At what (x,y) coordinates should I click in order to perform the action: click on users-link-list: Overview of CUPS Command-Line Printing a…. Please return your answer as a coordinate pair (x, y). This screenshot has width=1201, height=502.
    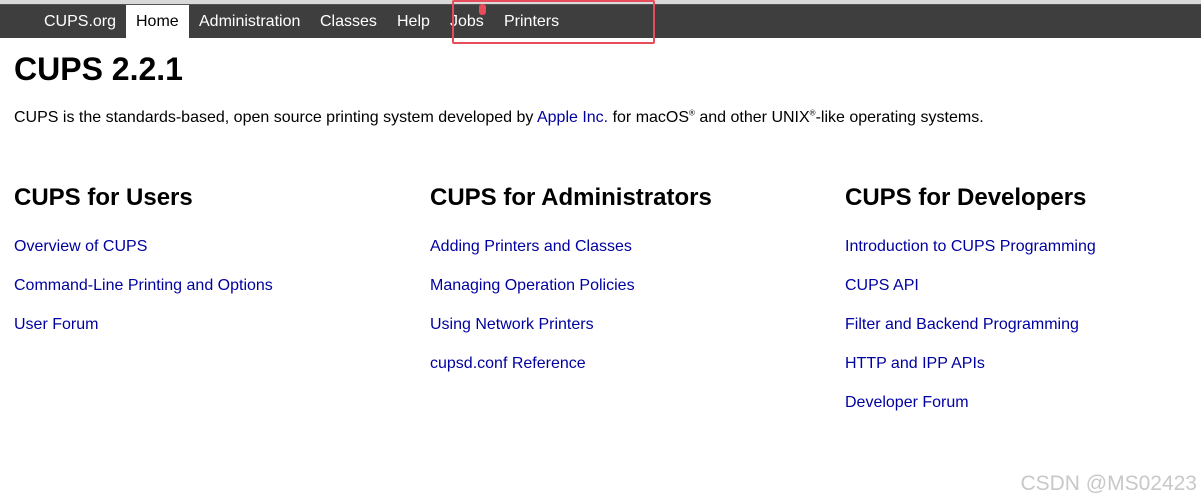
    Looking at the image, I should click on (143, 295).